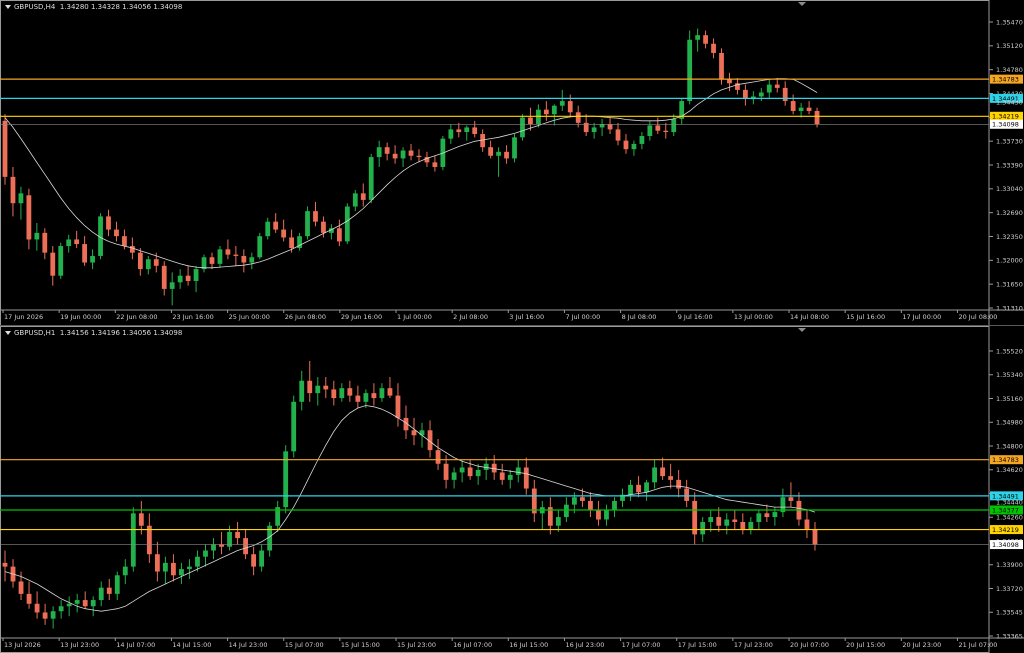 This screenshot has width=1024, height=653. What do you see at coordinates (305, 317) in the screenshot?
I see `time-tick-label: 26 Jun 08:00` at bounding box center [305, 317].